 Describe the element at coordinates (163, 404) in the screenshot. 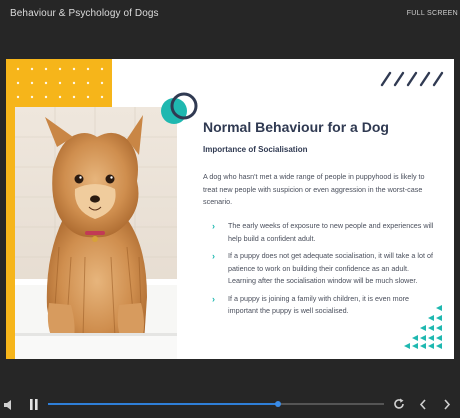

I see `progress-fill` at that location.